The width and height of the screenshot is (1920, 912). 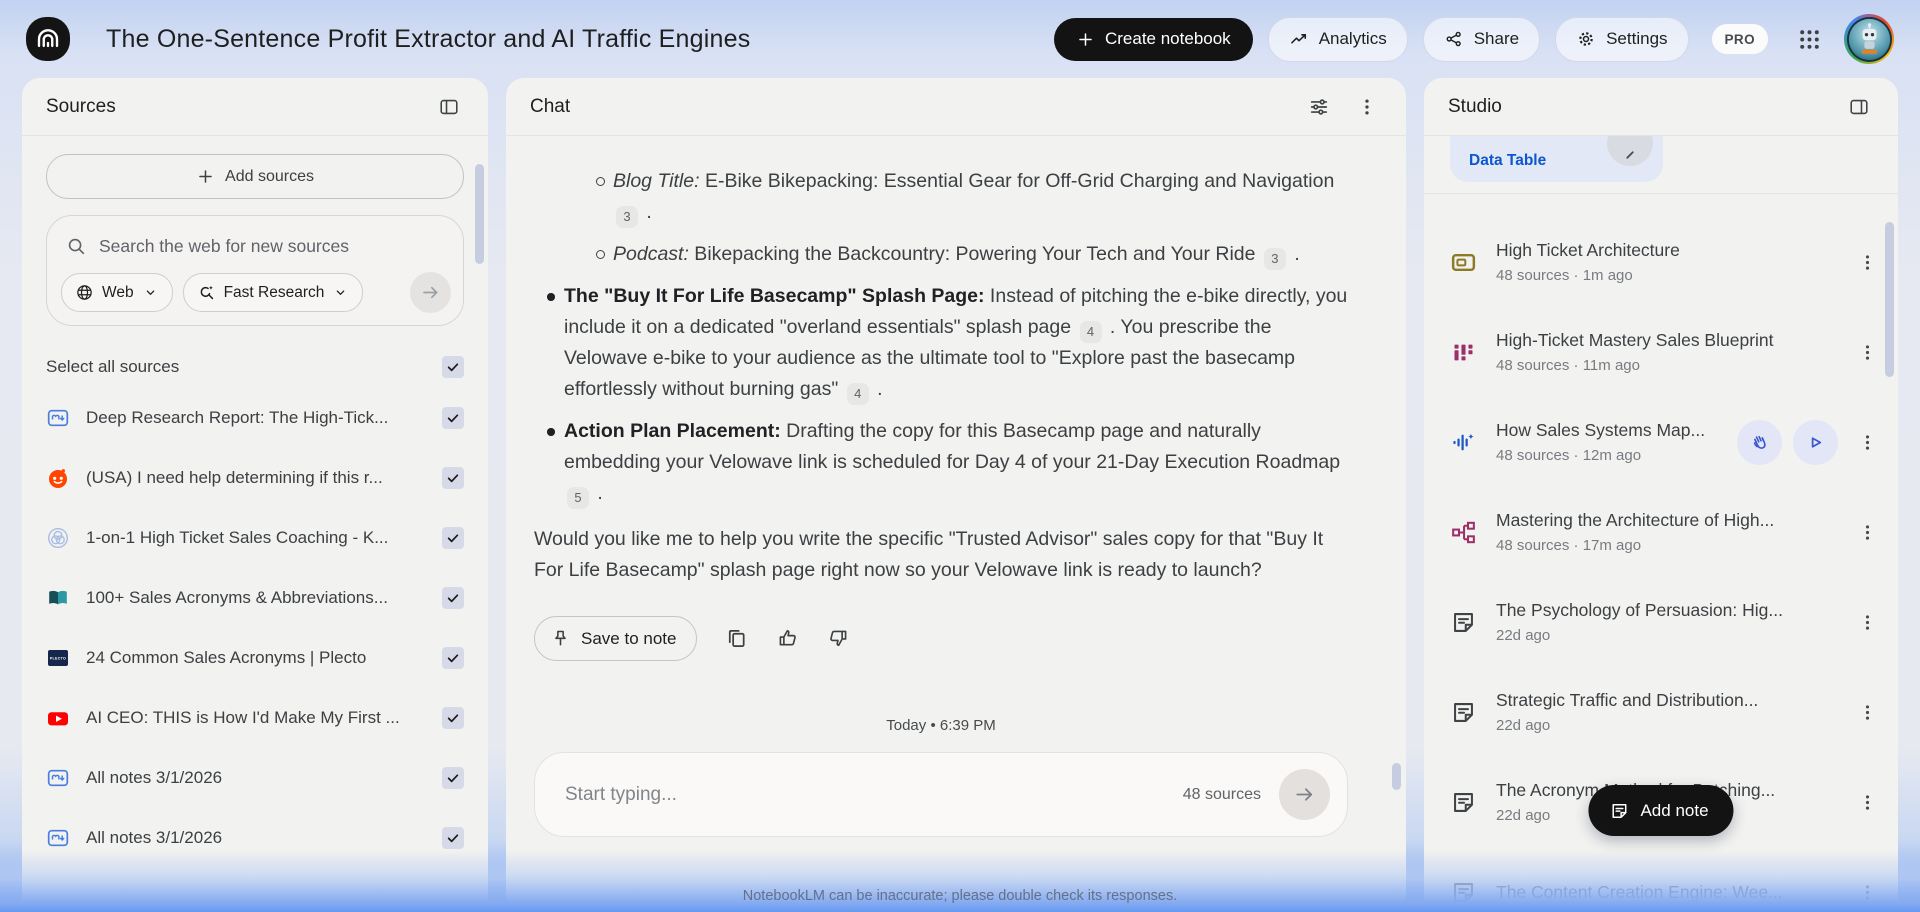 What do you see at coordinates (736, 638) in the screenshot?
I see `copy-response-button` at bounding box center [736, 638].